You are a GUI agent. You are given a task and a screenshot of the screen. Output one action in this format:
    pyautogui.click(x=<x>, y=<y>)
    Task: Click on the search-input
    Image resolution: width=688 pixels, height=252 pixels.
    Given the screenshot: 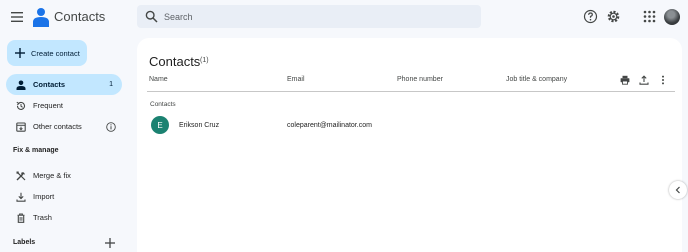 What is the action you would take?
    pyautogui.click(x=314, y=16)
    